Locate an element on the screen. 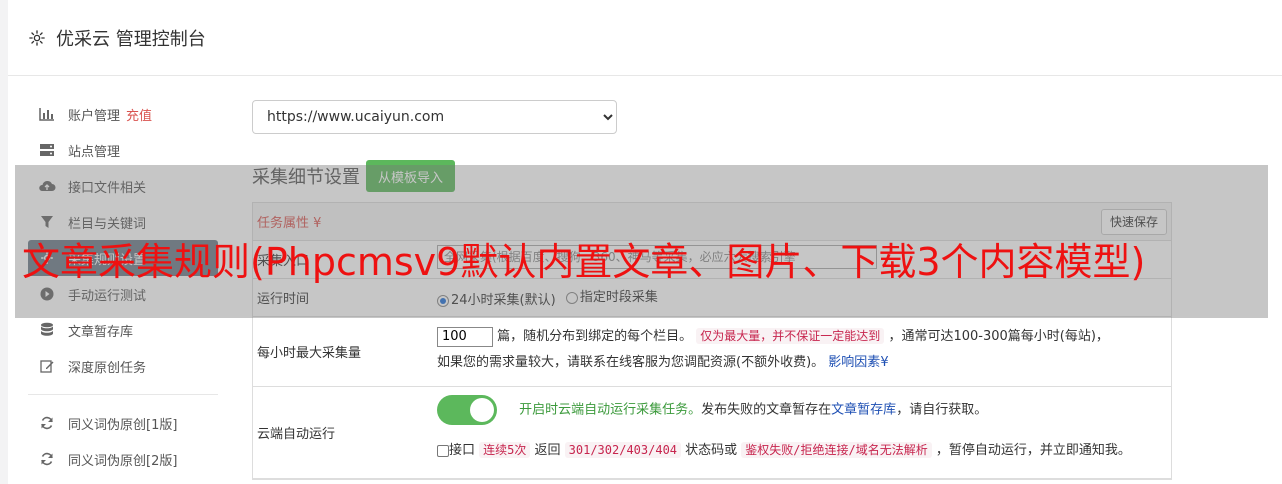 Image resolution: width=1282 pixels, height=484 pixels. sidebar-item-label: 站点管理 is located at coordinates (94, 152).